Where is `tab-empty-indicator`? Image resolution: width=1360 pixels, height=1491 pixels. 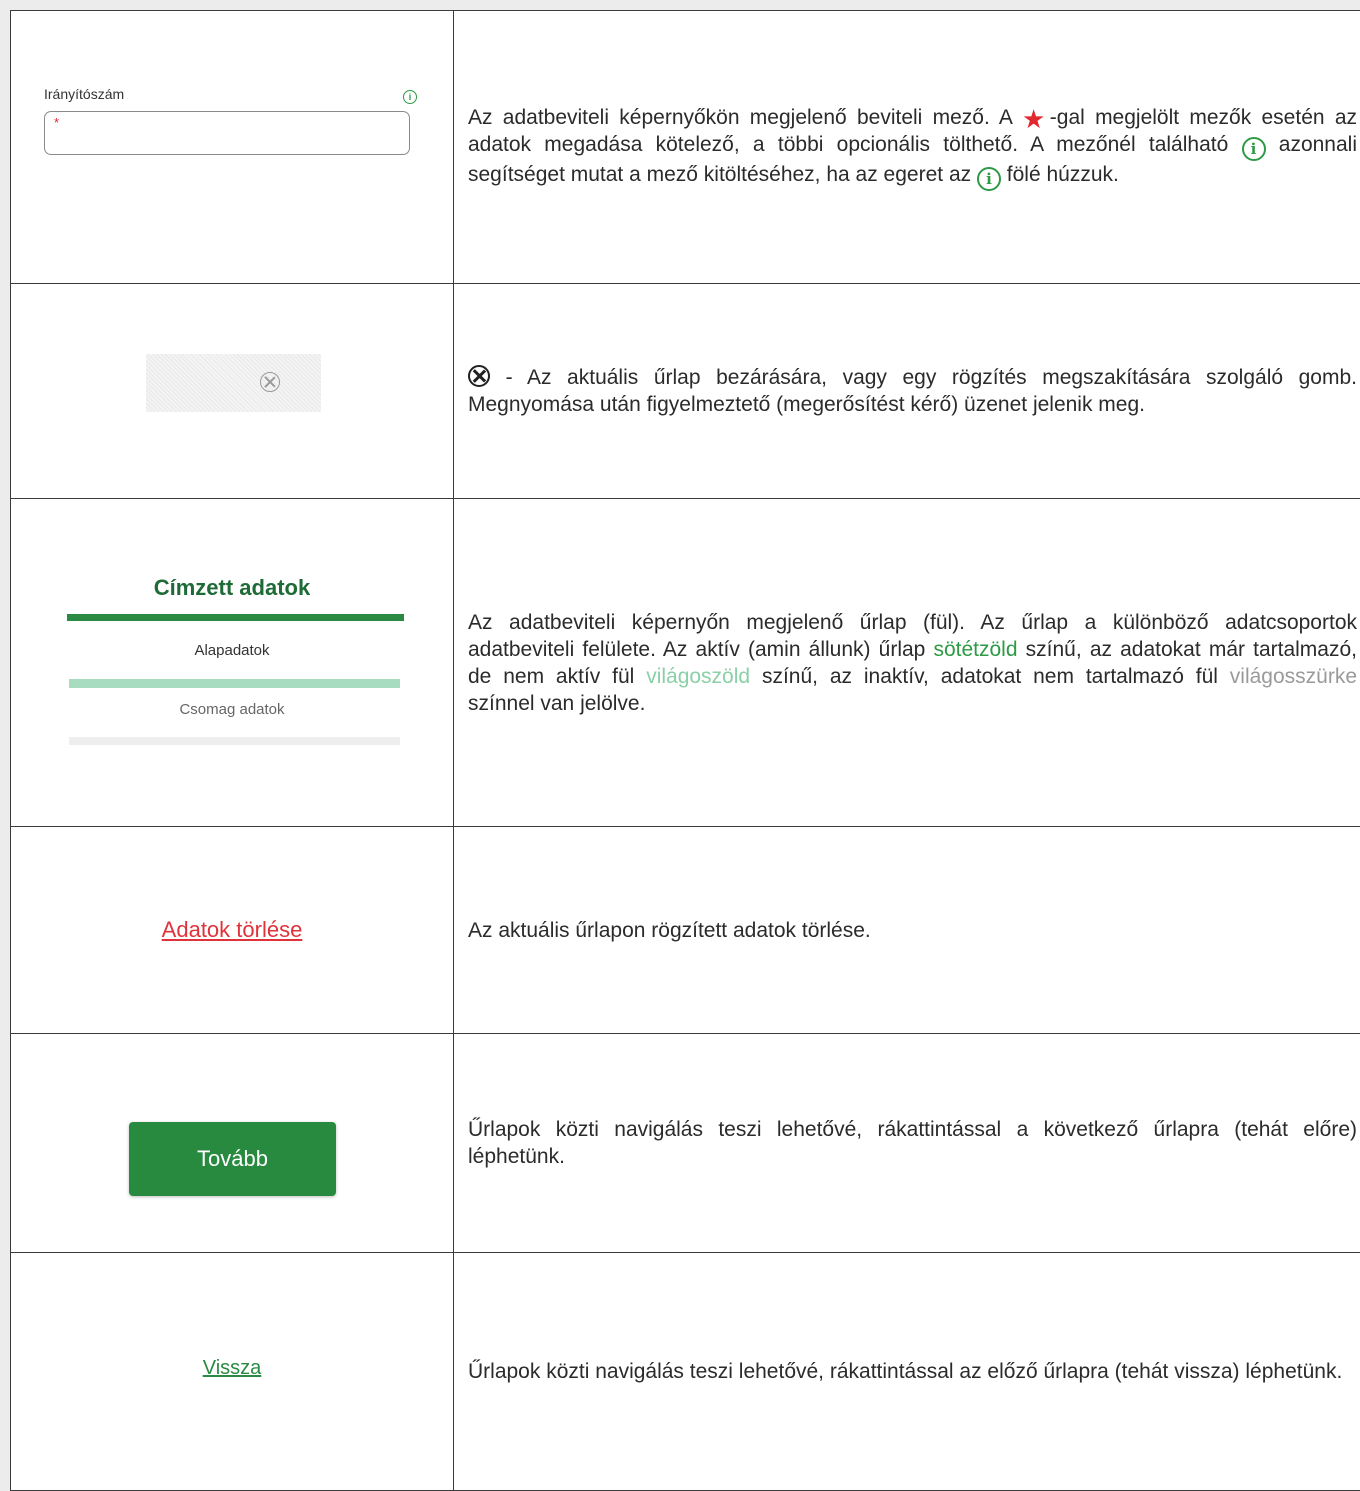
tab-empty-indicator is located at coordinates (234, 741).